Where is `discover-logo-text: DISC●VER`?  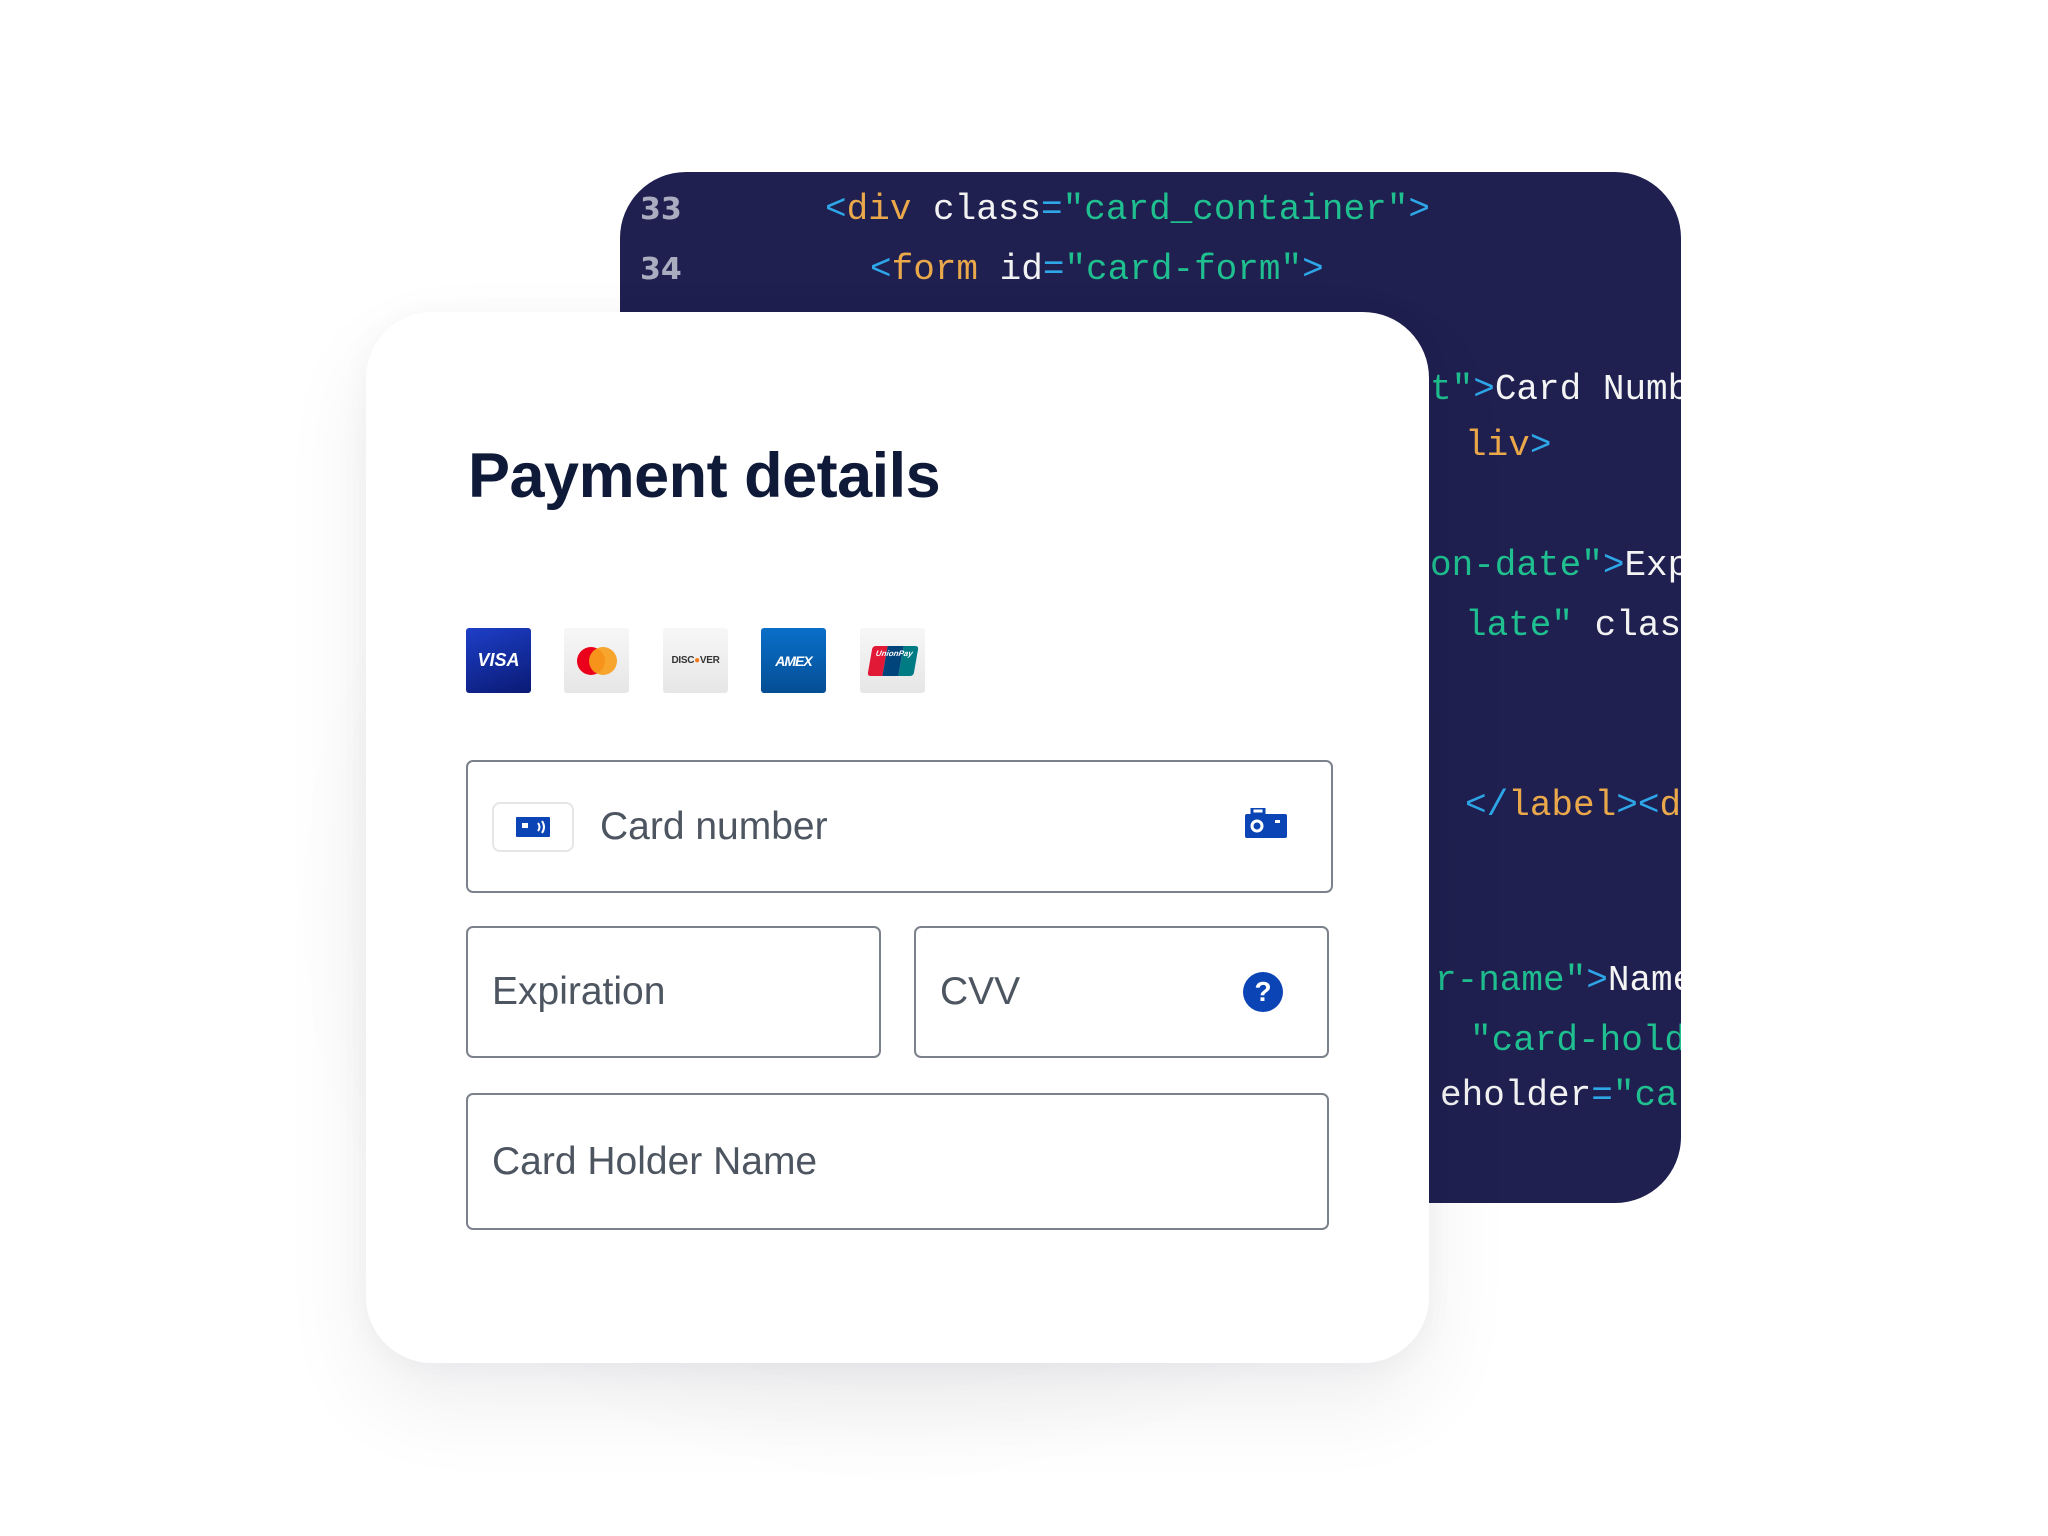 discover-logo-text: DISC●VER is located at coordinates (695, 660).